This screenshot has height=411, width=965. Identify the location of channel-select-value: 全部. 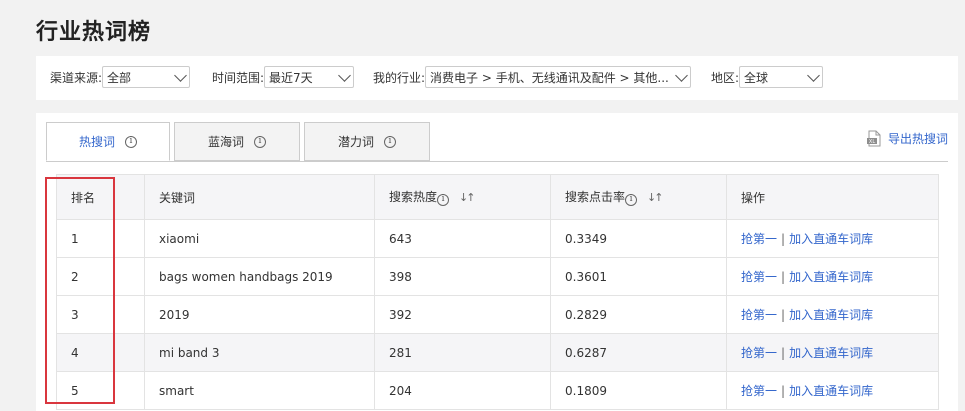
(119, 77).